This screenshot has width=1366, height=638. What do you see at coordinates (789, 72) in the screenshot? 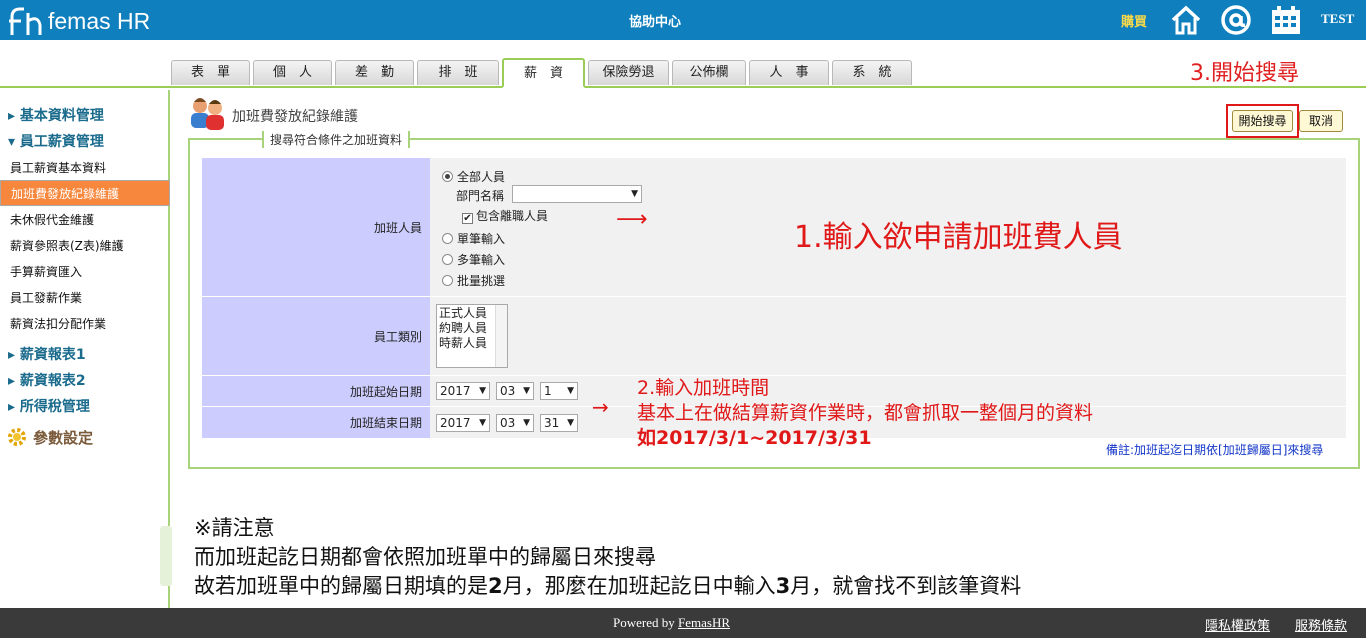
I see `tab-hr: 人 事` at bounding box center [789, 72].